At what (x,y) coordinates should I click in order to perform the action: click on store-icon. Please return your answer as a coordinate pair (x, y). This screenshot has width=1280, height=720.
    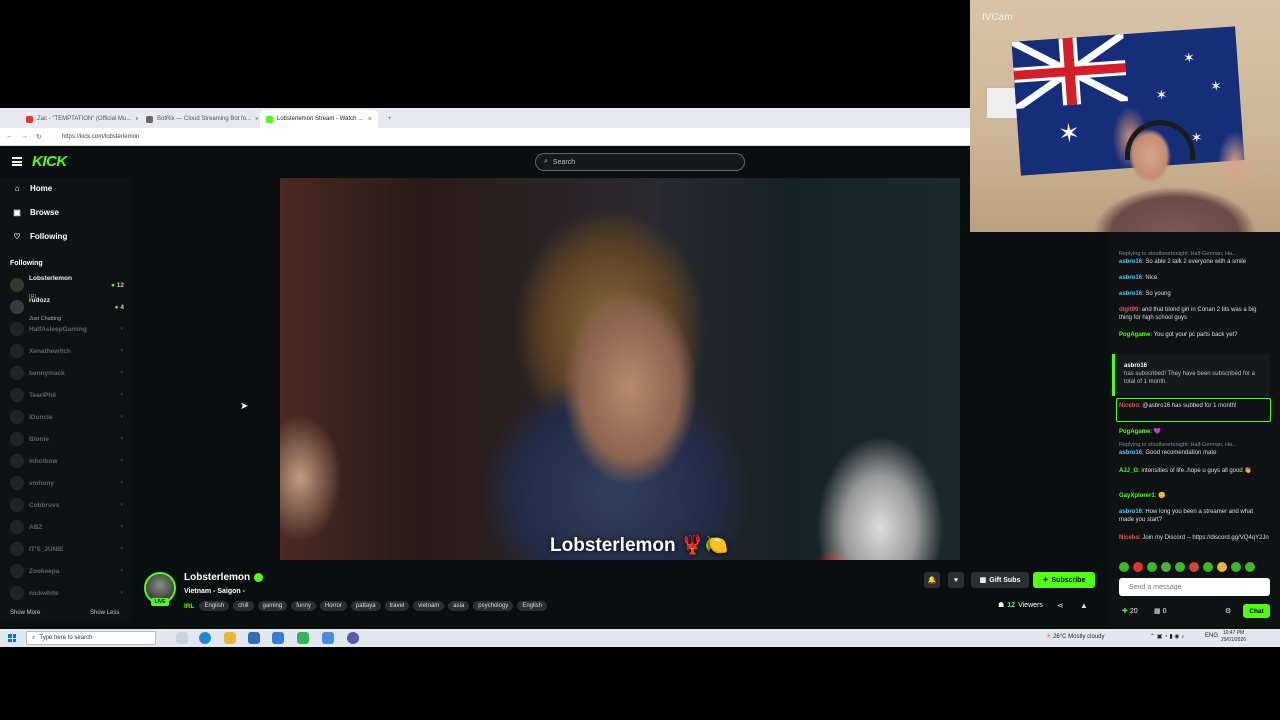
    Looking at the image, I should click on (254, 638).